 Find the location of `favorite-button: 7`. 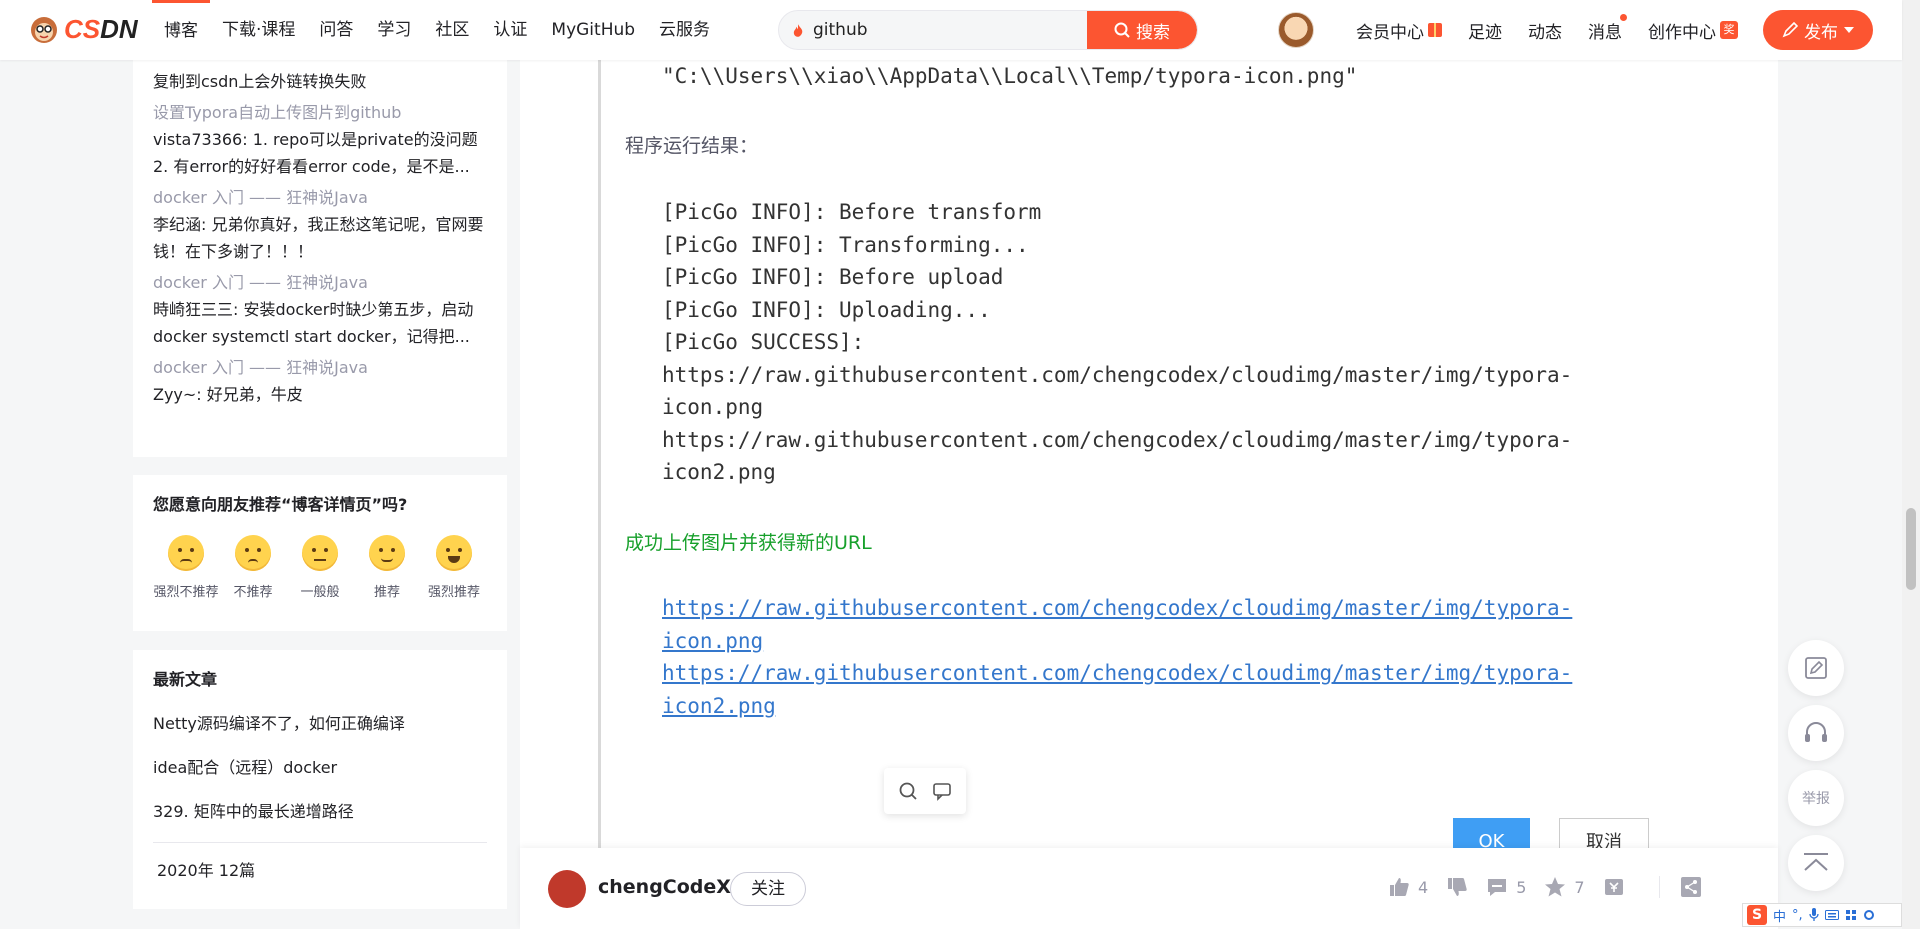

favorite-button: 7 is located at coordinates (1564, 887).